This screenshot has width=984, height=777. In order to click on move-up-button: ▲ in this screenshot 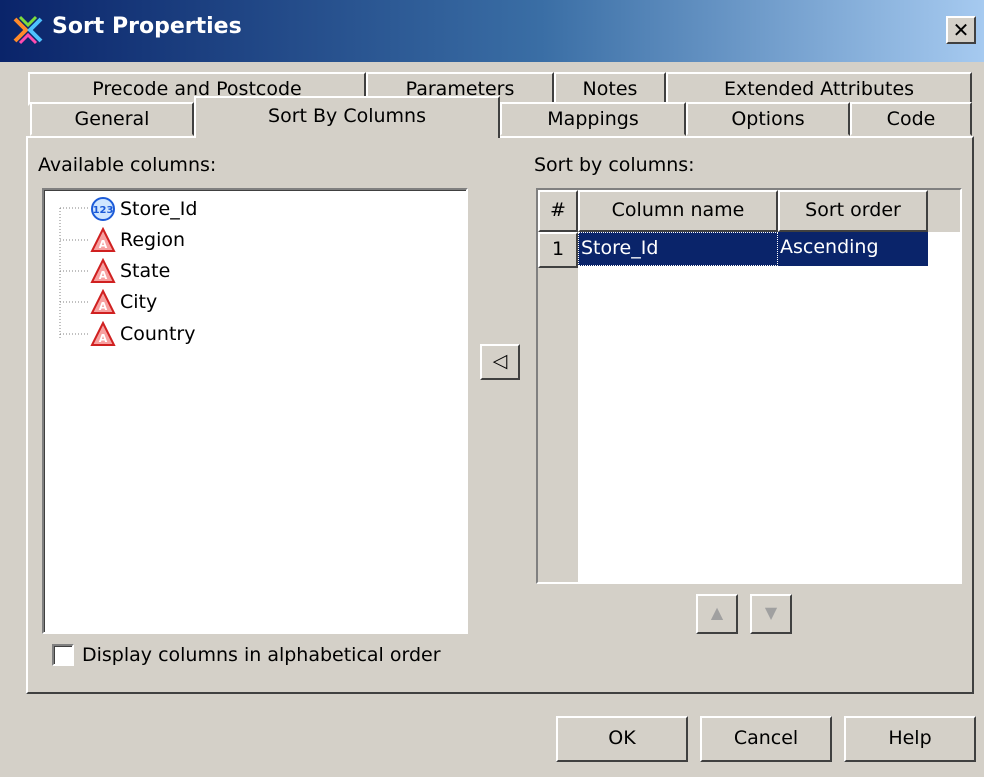, I will do `click(717, 614)`.